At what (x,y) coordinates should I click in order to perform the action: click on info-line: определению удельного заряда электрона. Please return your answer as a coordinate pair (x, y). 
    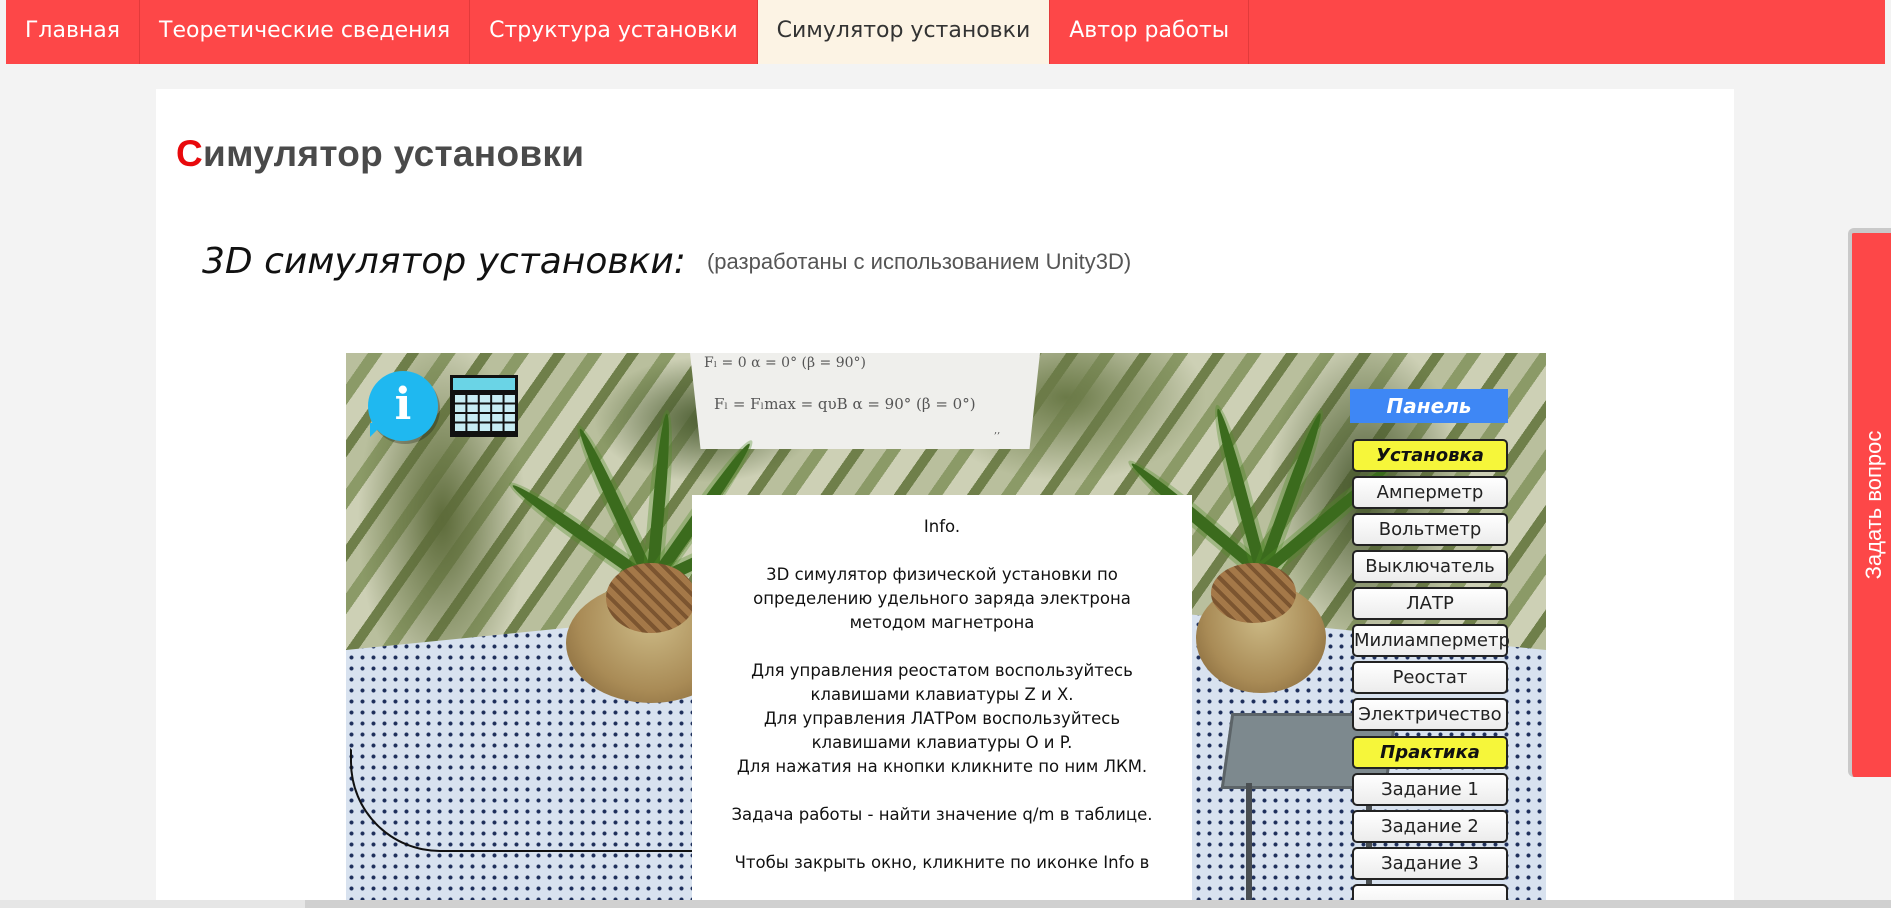
    Looking at the image, I should click on (942, 598).